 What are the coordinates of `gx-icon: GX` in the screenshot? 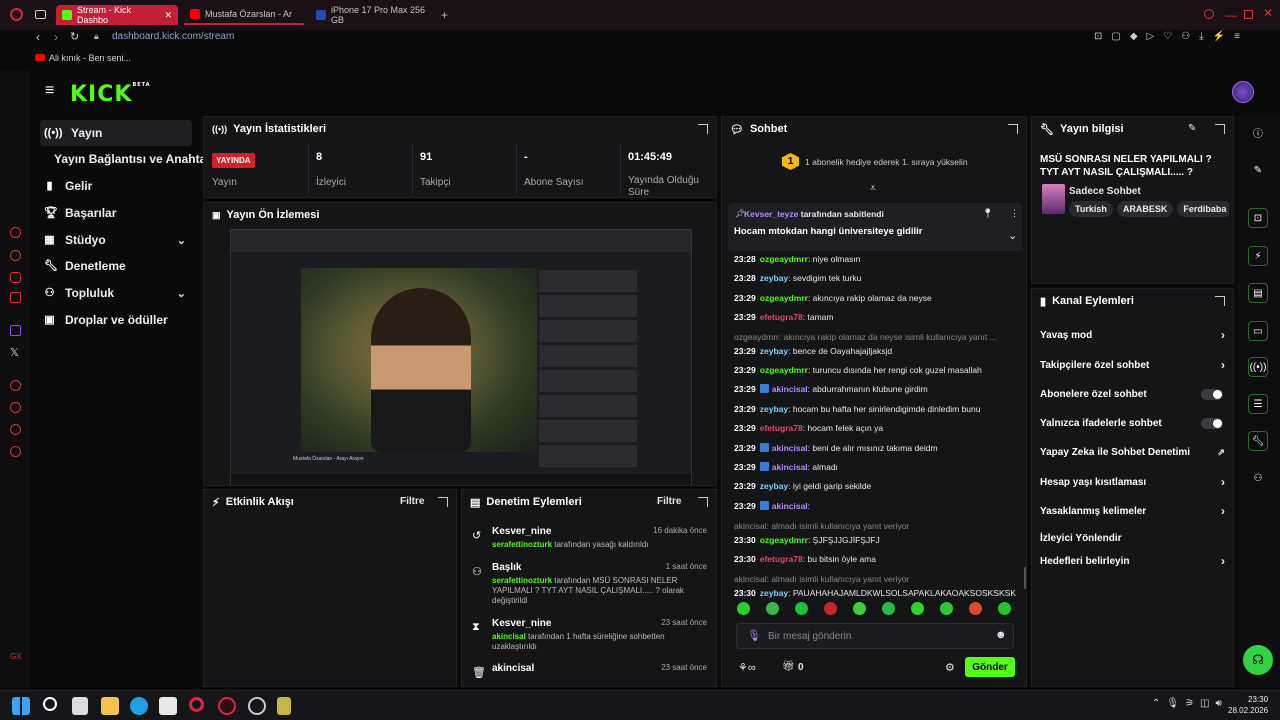 It's located at (16, 656).